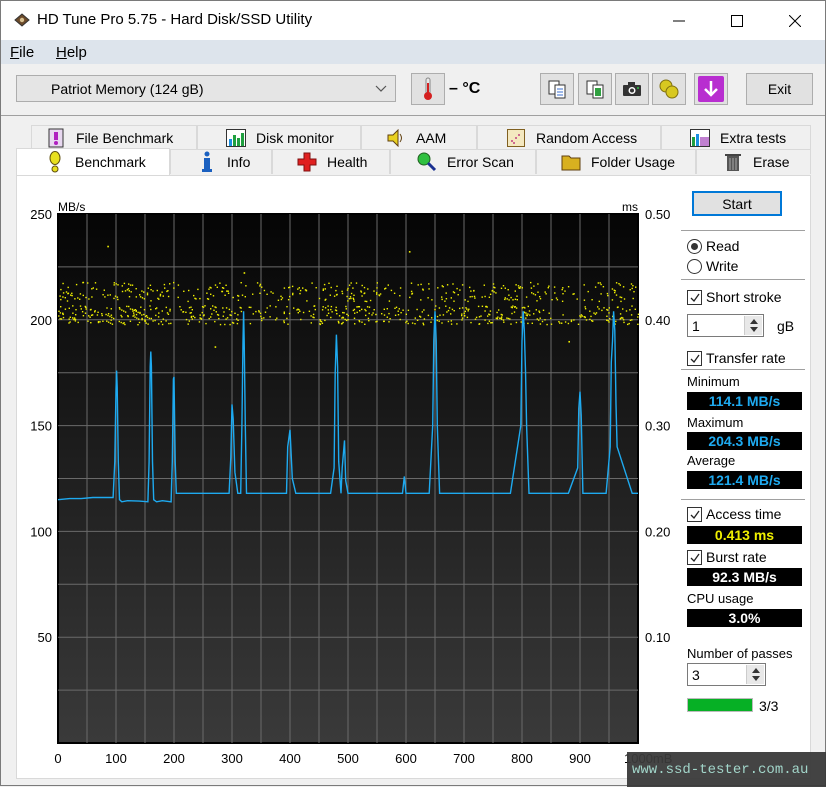 This screenshot has height=787, width=826. I want to click on passes-stepper: 3, so click(726, 674).